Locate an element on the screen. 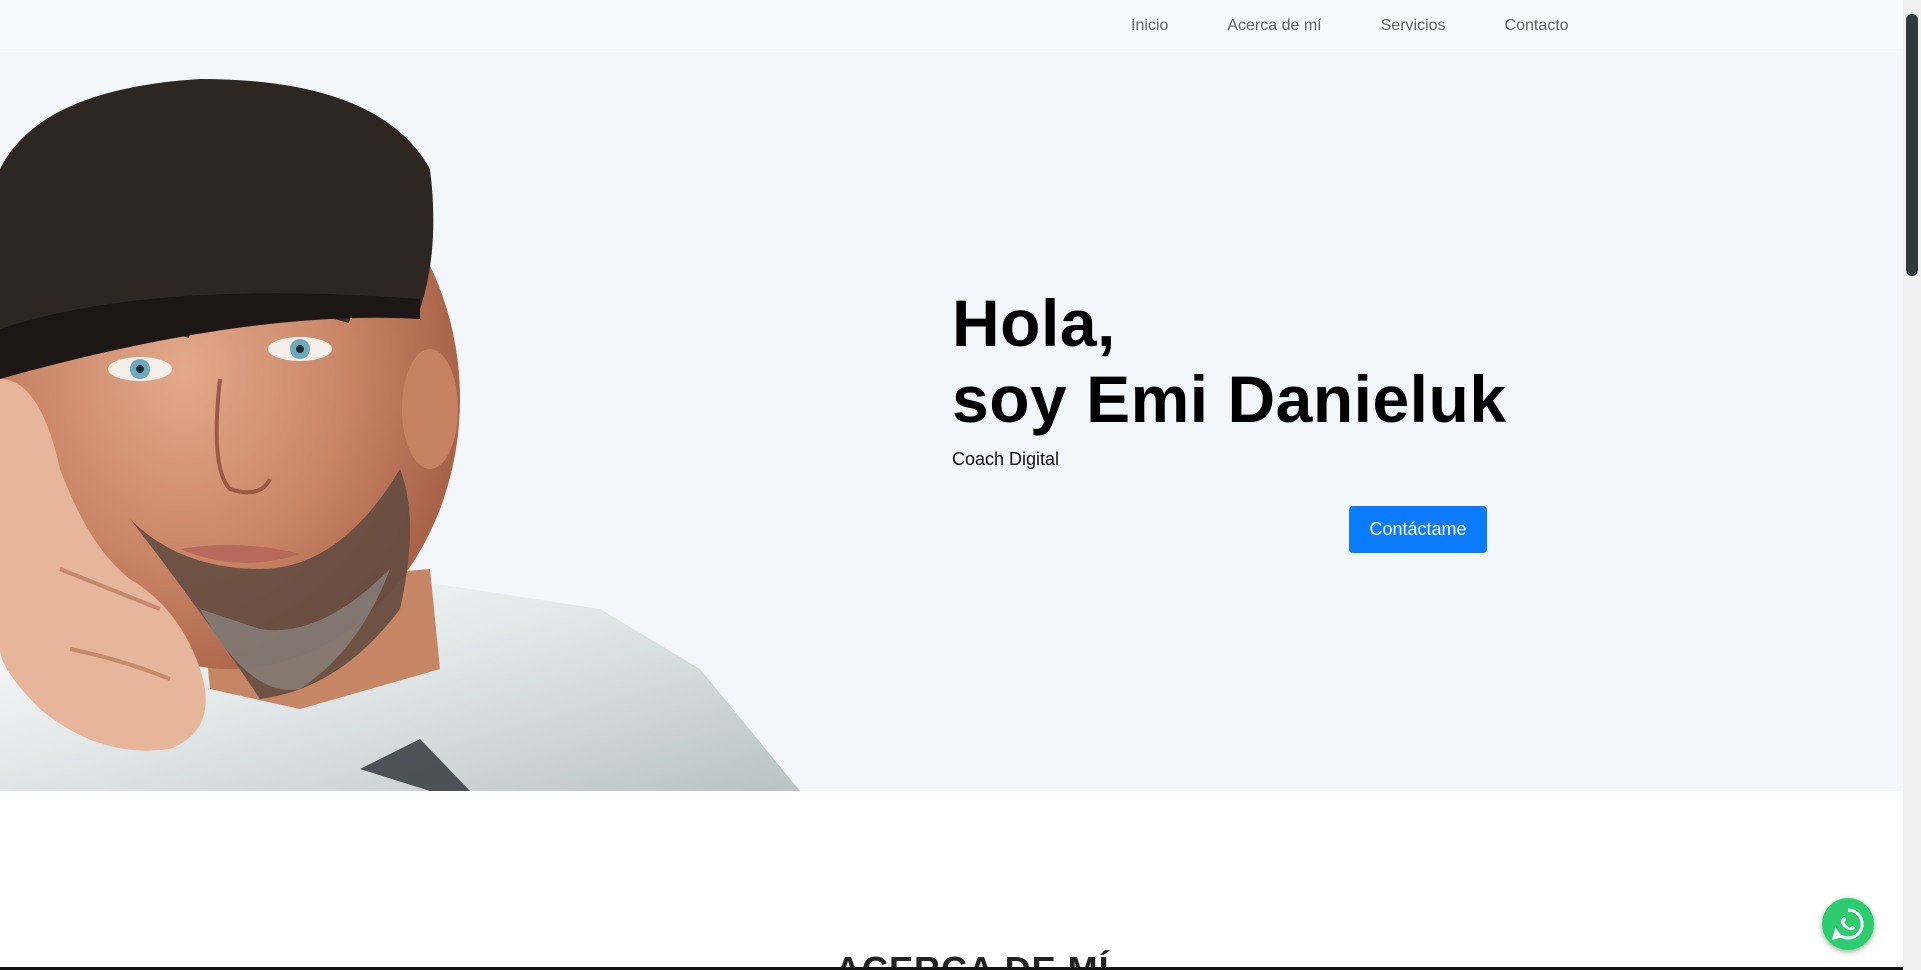 Image resolution: width=1921 pixels, height=970 pixels. navbar: Inicio Acerca de mí Servicios Contacto is located at coordinates (951, 24).